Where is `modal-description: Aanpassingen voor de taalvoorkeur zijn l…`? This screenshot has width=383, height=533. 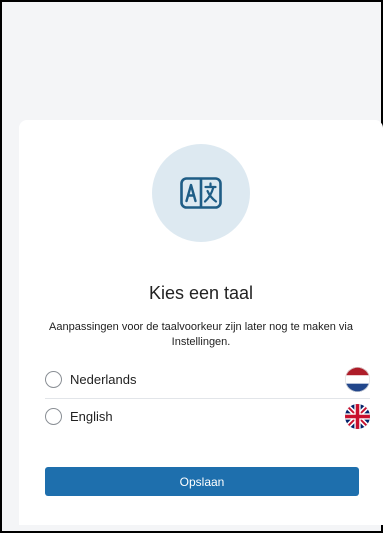 modal-description: Aanpassingen voor de taalvoorkeur zijn l… is located at coordinates (201, 334).